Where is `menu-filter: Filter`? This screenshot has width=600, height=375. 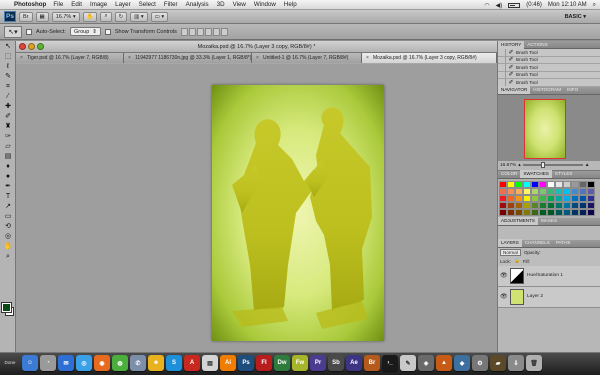 menu-filter: Filter is located at coordinates (171, 4).